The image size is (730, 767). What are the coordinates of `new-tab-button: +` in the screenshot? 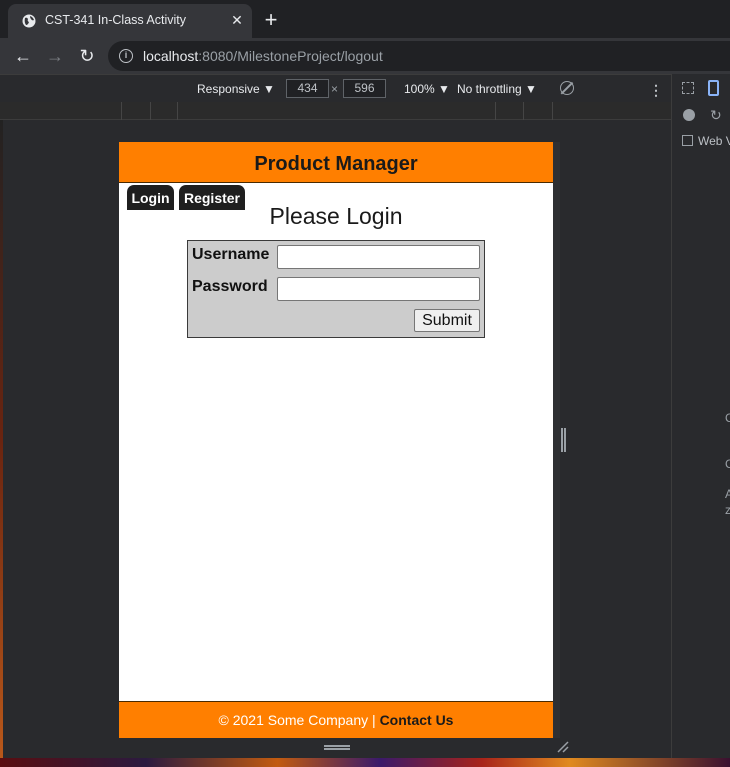 It's located at (271, 20).